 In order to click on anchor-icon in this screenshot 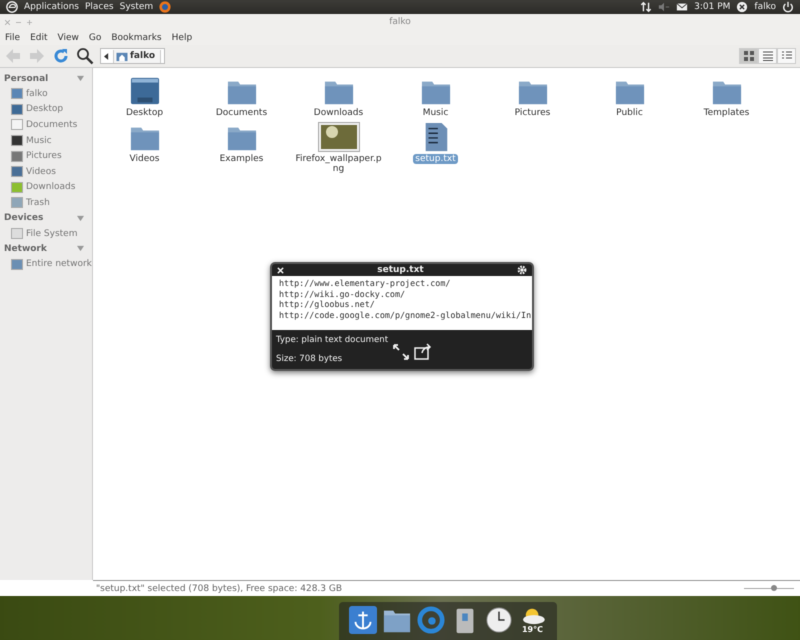, I will do `click(362, 620)`.